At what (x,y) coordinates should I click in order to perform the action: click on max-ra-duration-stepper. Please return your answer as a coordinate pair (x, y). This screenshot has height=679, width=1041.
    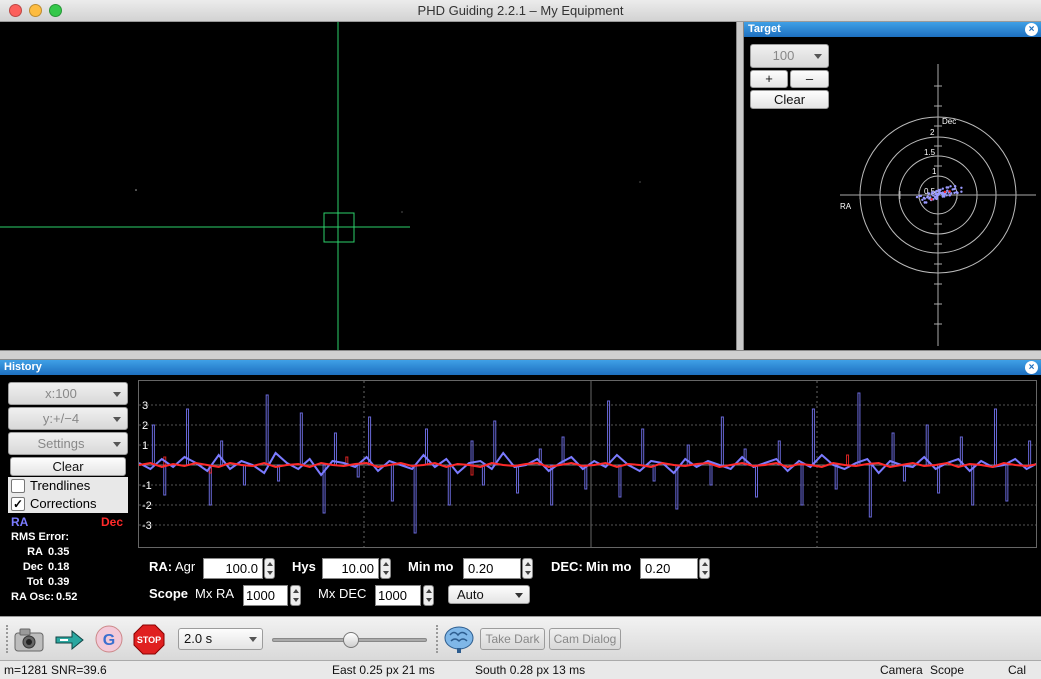
    Looking at the image, I should click on (295, 595).